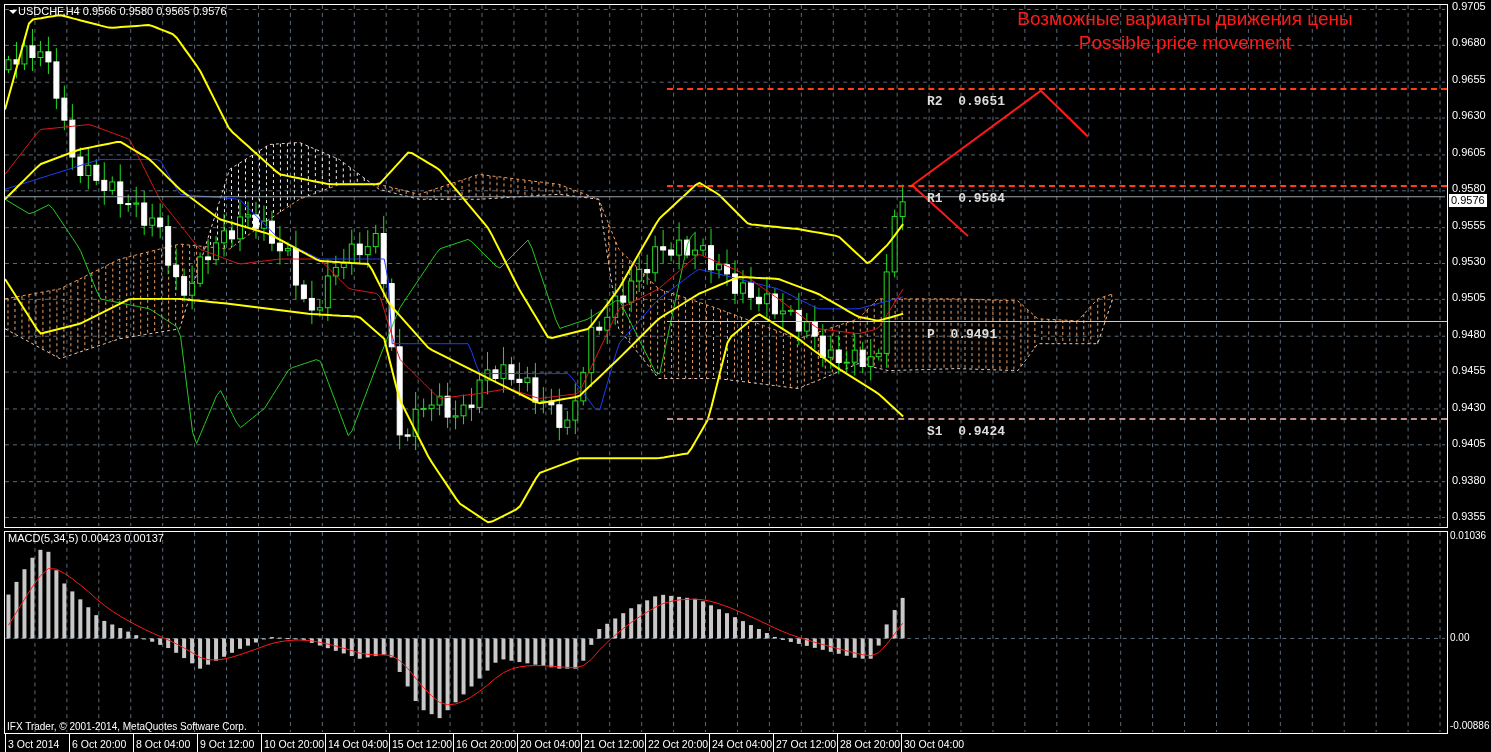 This screenshot has height=752, width=1491. I want to click on time-axis-label: 27 Oct 12:00, so click(805, 743).